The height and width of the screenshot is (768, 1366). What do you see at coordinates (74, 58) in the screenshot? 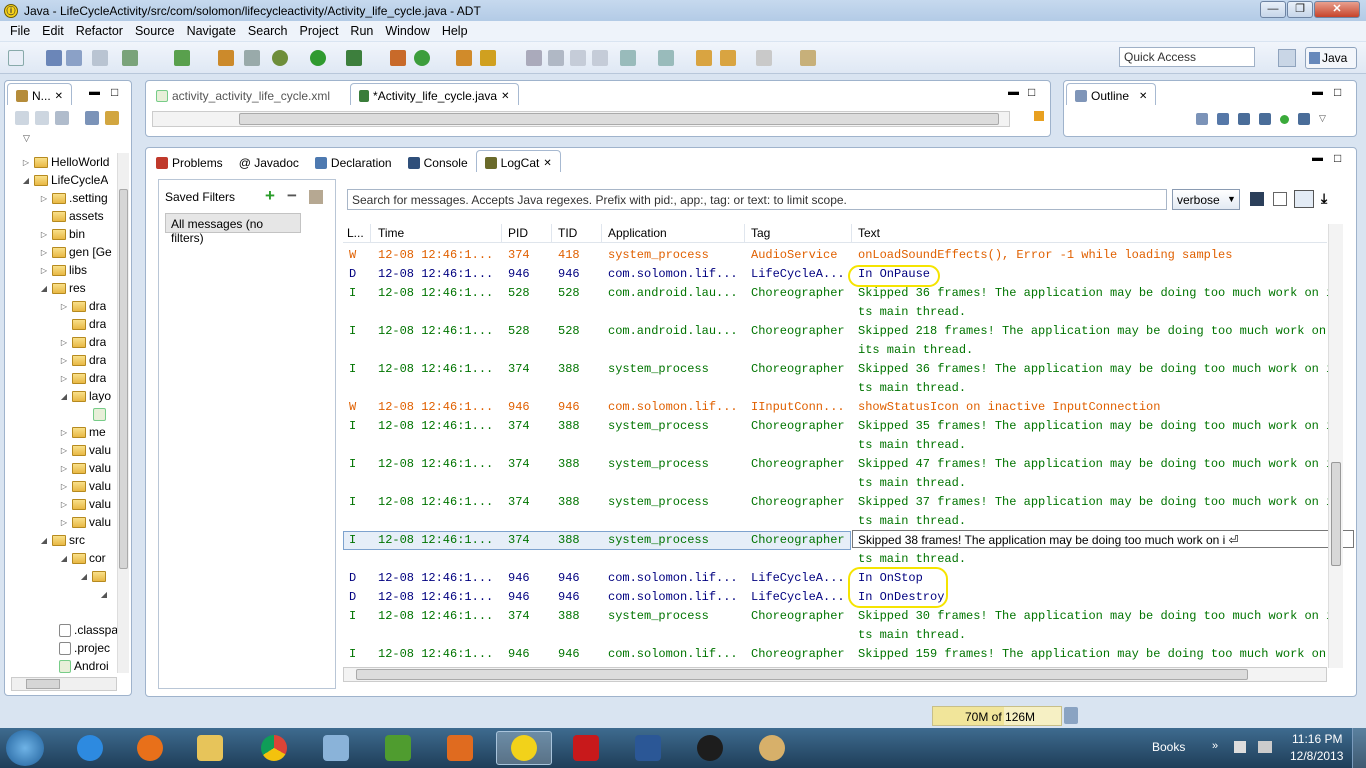
I see `save-all-icon` at bounding box center [74, 58].